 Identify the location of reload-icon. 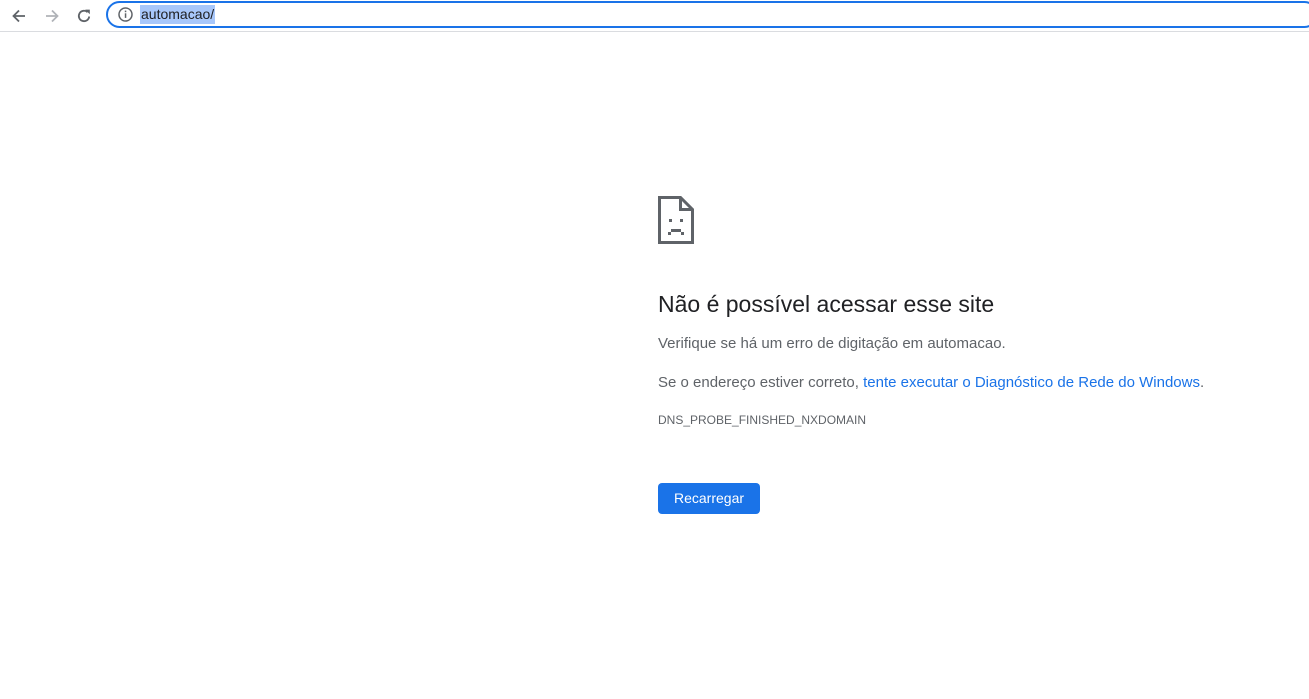
(84, 16).